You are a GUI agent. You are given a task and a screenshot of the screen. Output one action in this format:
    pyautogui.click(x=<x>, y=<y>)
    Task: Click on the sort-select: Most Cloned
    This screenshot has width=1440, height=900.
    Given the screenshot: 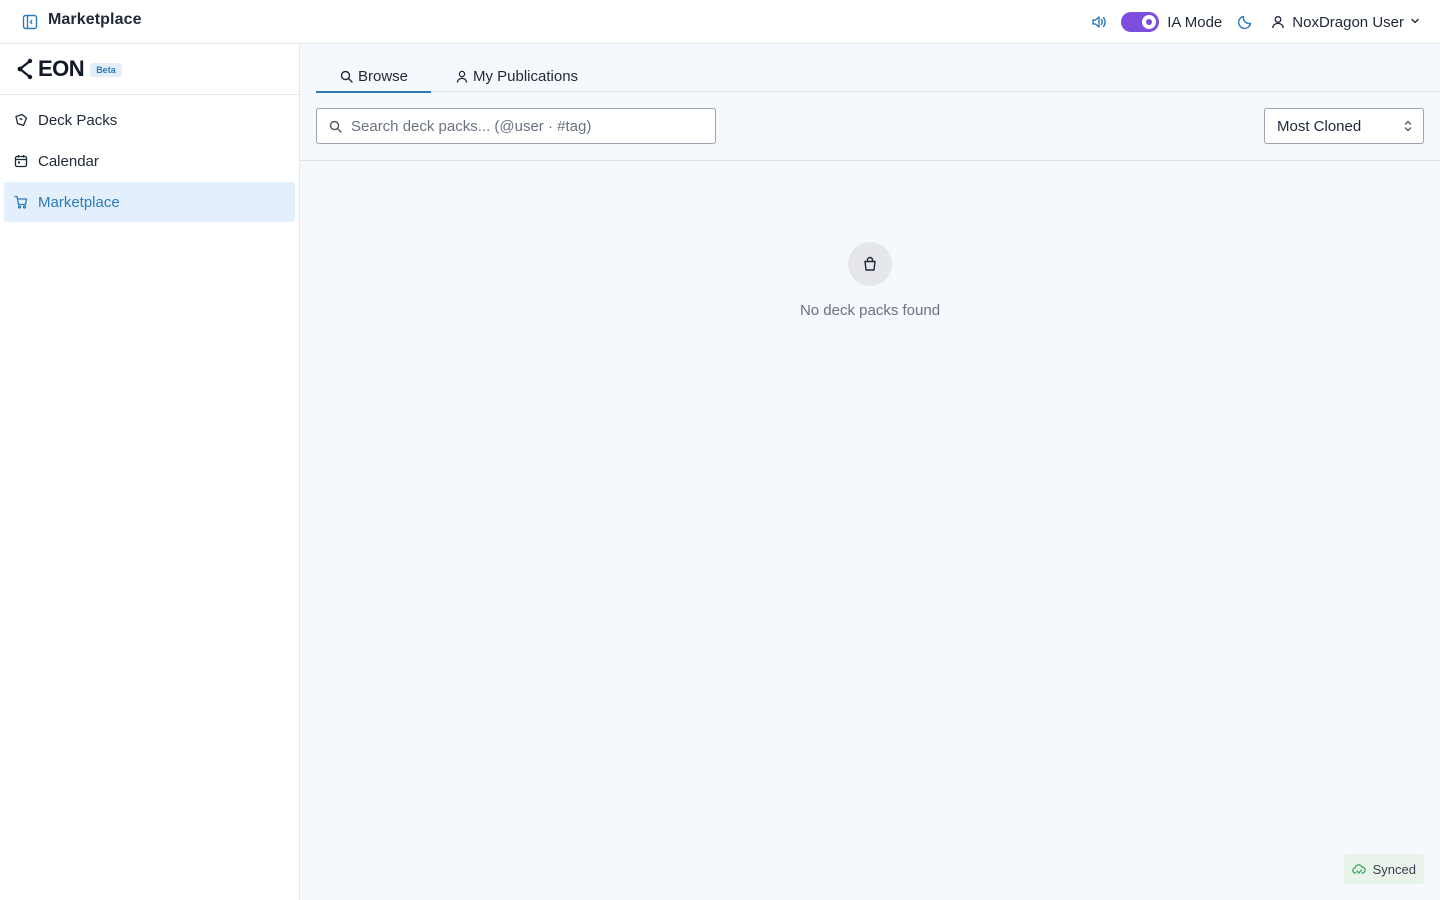 What is the action you would take?
    pyautogui.click(x=1344, y=126)
    